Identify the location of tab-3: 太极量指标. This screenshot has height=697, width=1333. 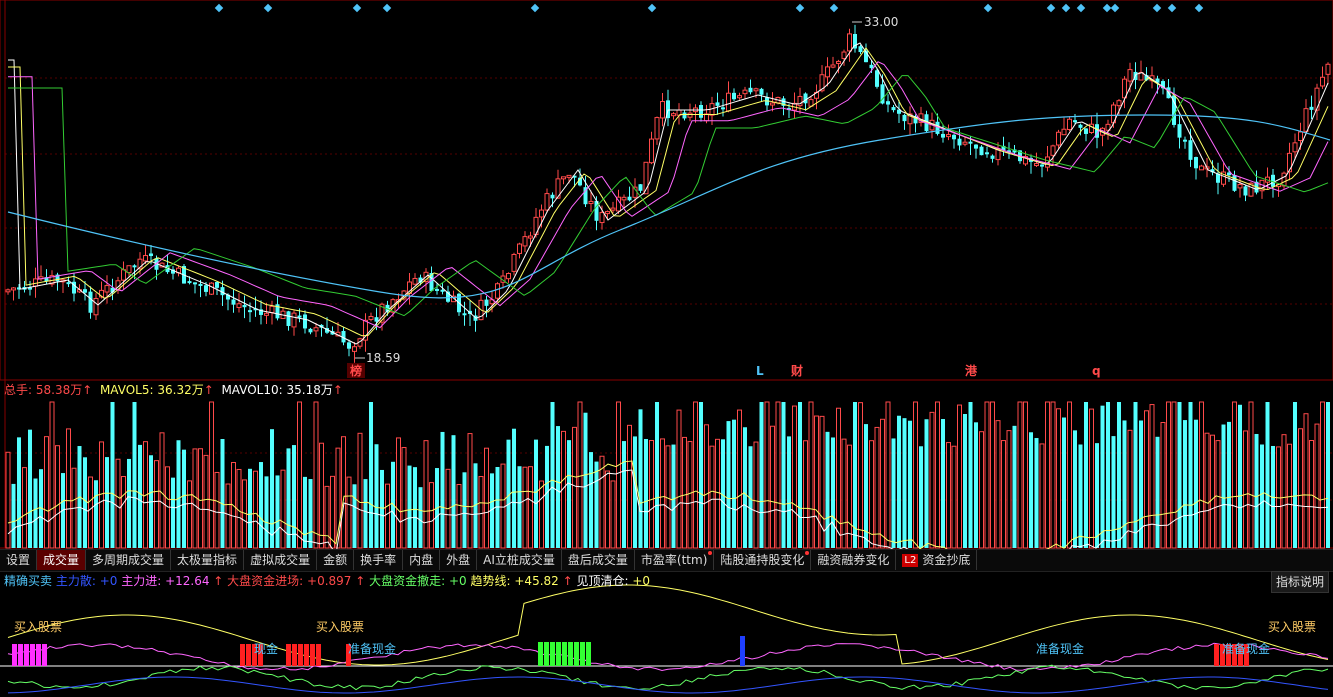
(208, 560).